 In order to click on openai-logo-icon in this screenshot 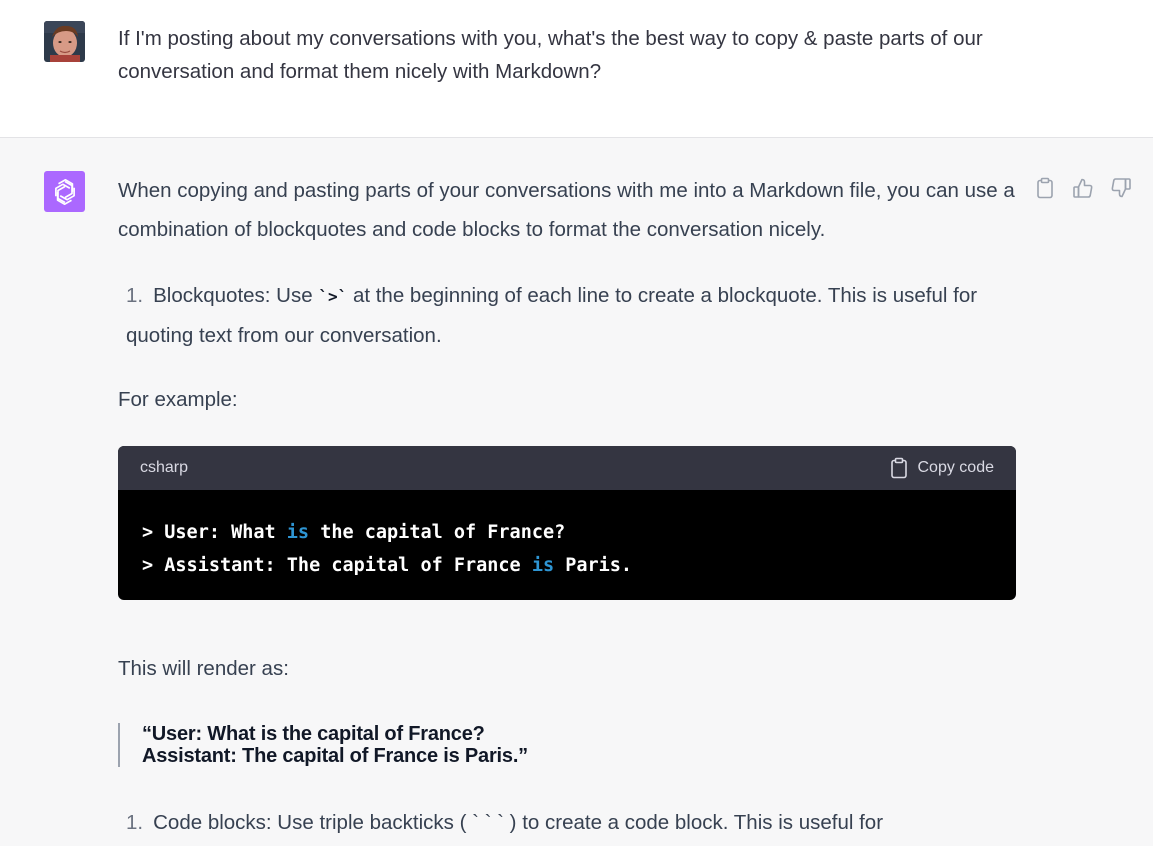, I will do `click(64, 191)`.